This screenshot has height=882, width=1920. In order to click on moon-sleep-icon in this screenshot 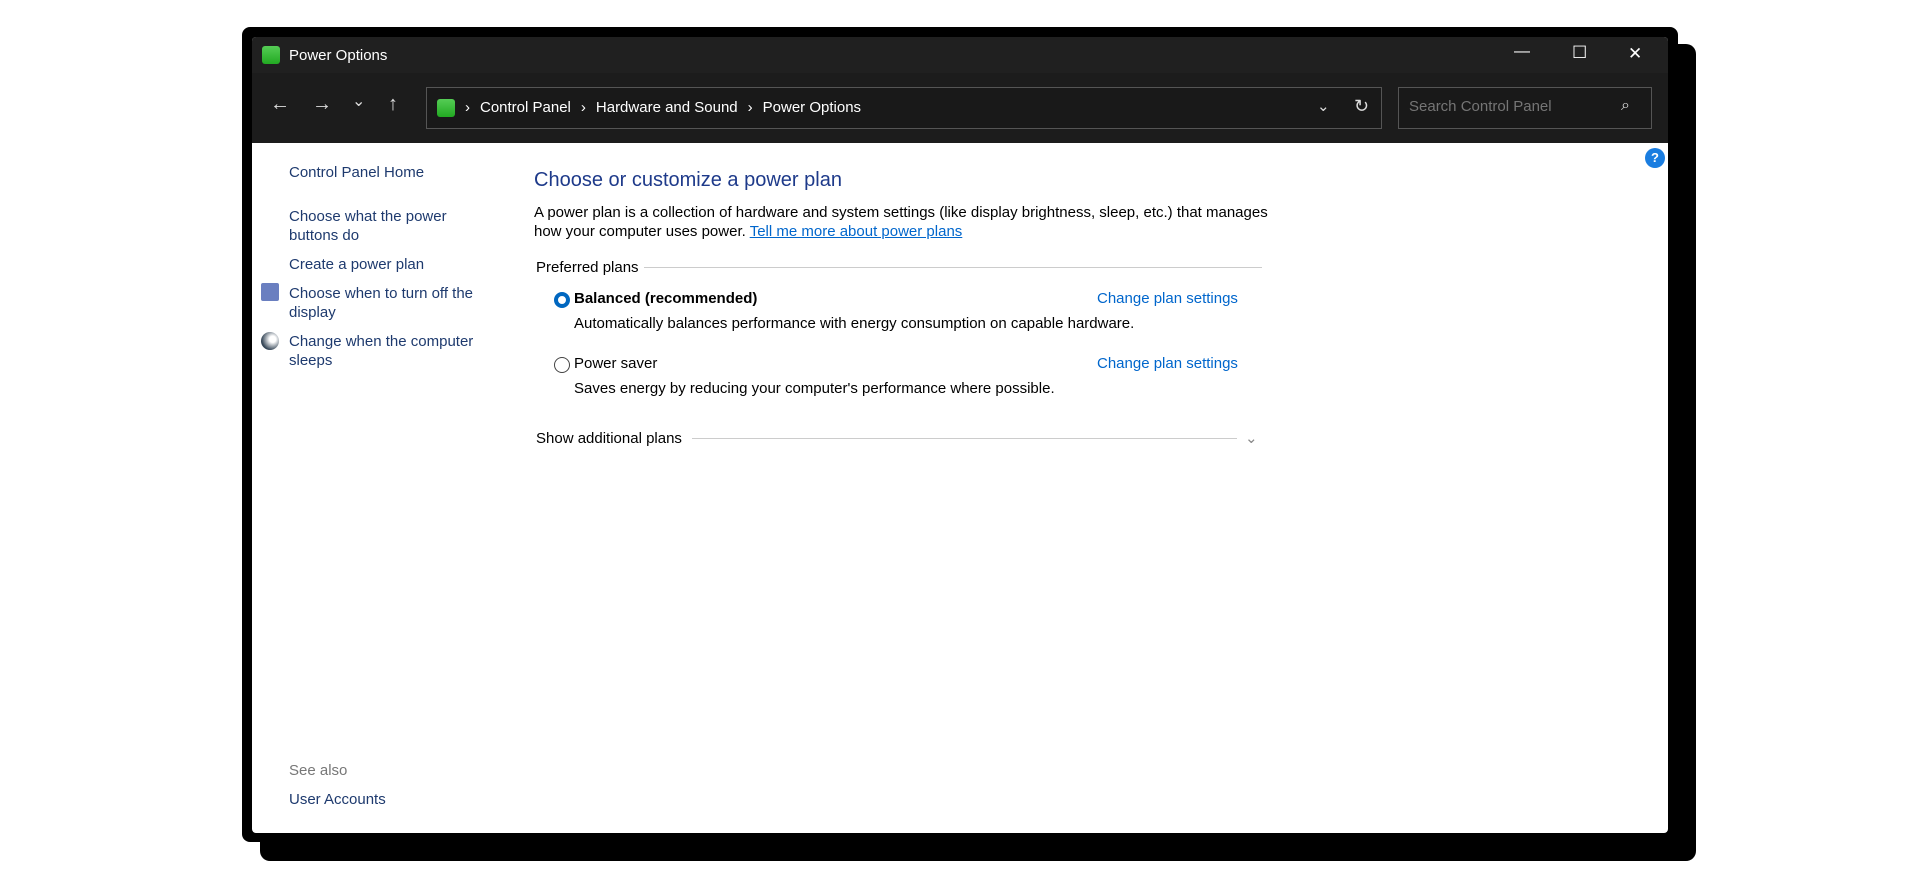, I will do `click(270, 341)`.